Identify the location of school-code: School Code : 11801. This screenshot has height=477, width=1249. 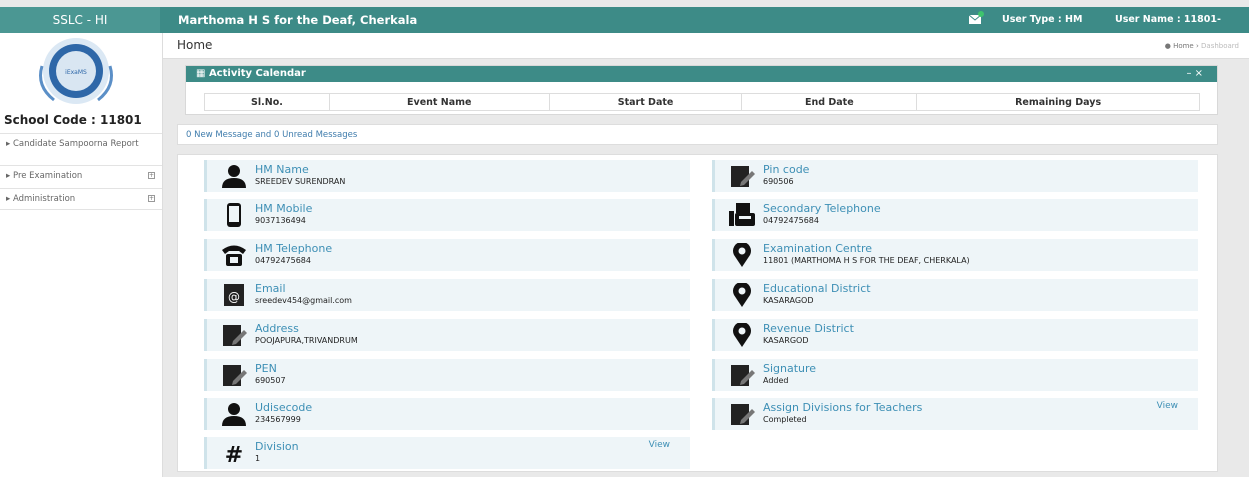
(73, 120).